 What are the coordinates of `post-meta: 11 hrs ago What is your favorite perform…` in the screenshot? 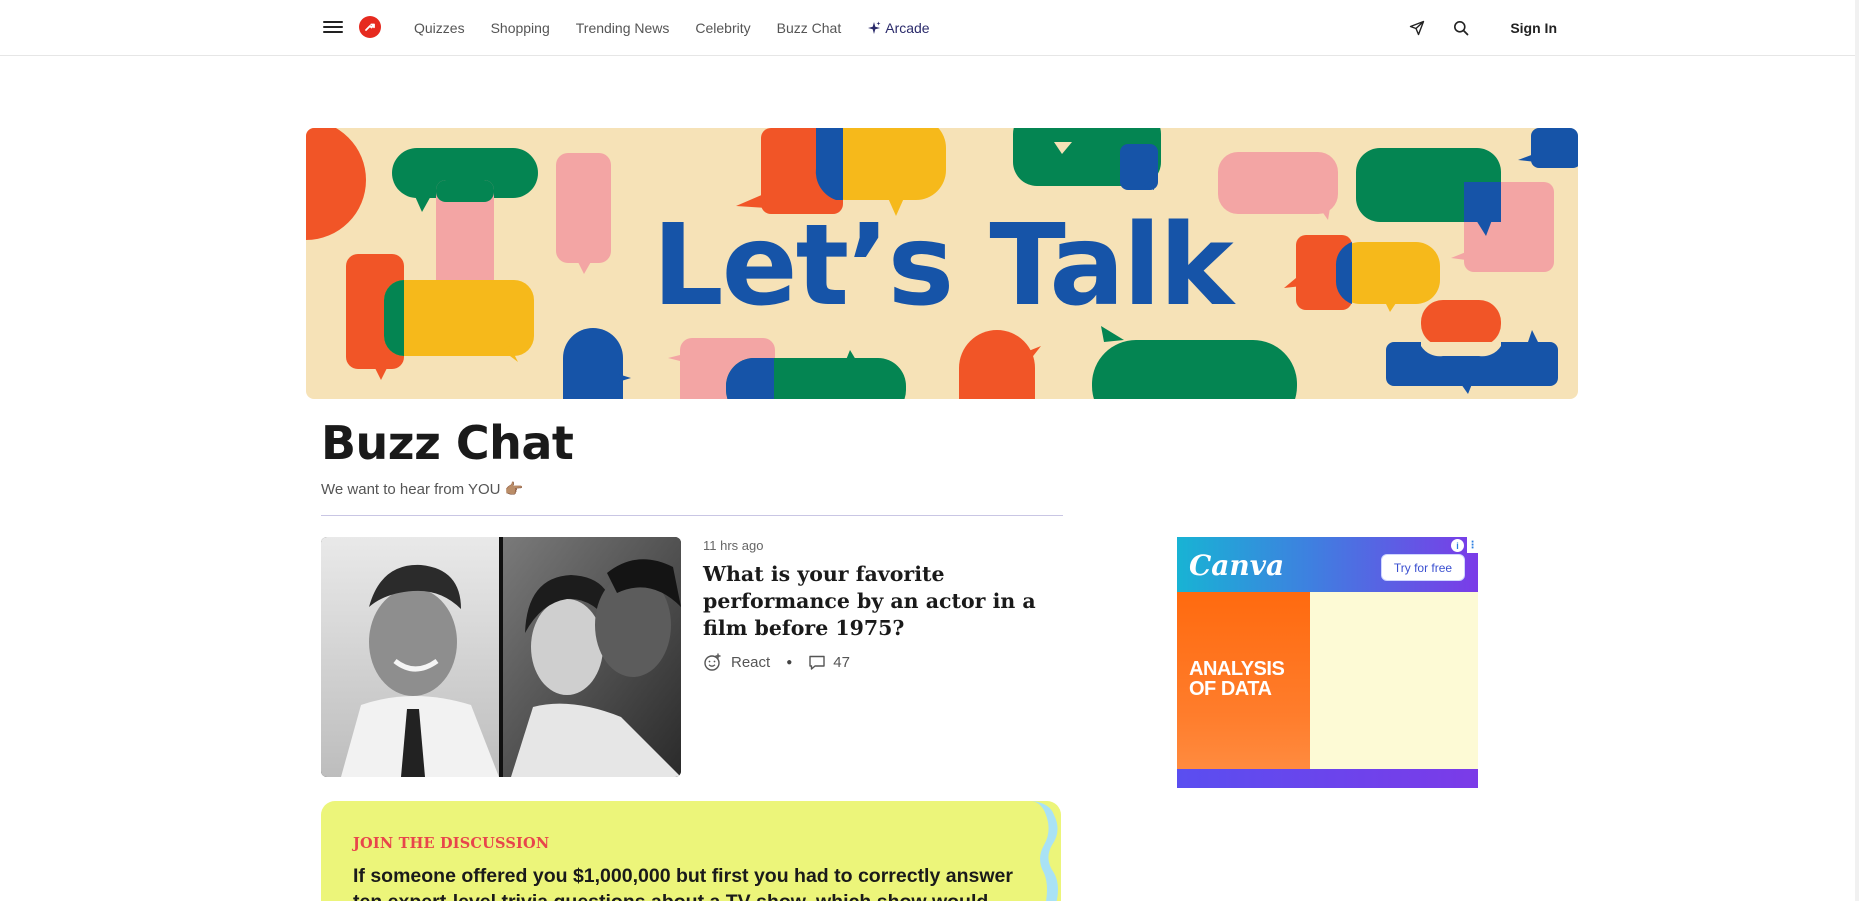 It's located at (883, 604).